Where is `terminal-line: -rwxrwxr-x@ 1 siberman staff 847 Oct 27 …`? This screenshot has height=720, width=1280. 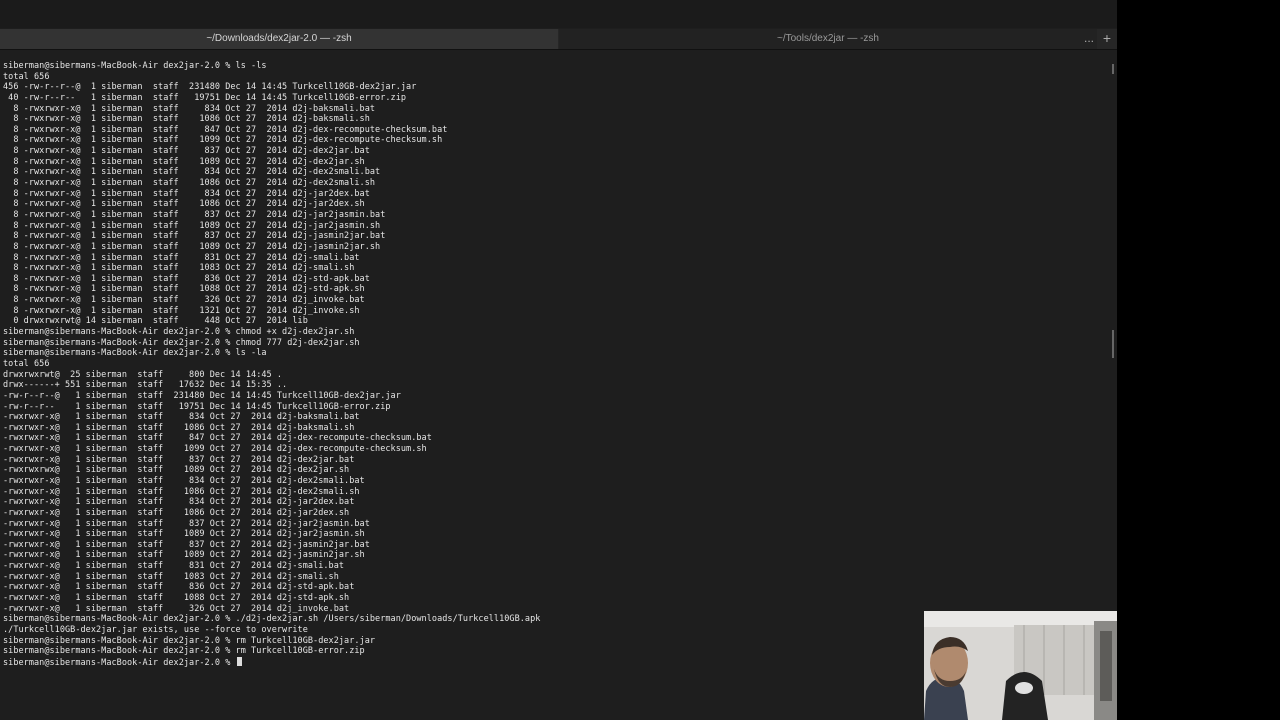 terminal-line: -rwxrwxr-x@ 1 siberman staff 847 Oct 27 … is located at coordinates (217, 438).